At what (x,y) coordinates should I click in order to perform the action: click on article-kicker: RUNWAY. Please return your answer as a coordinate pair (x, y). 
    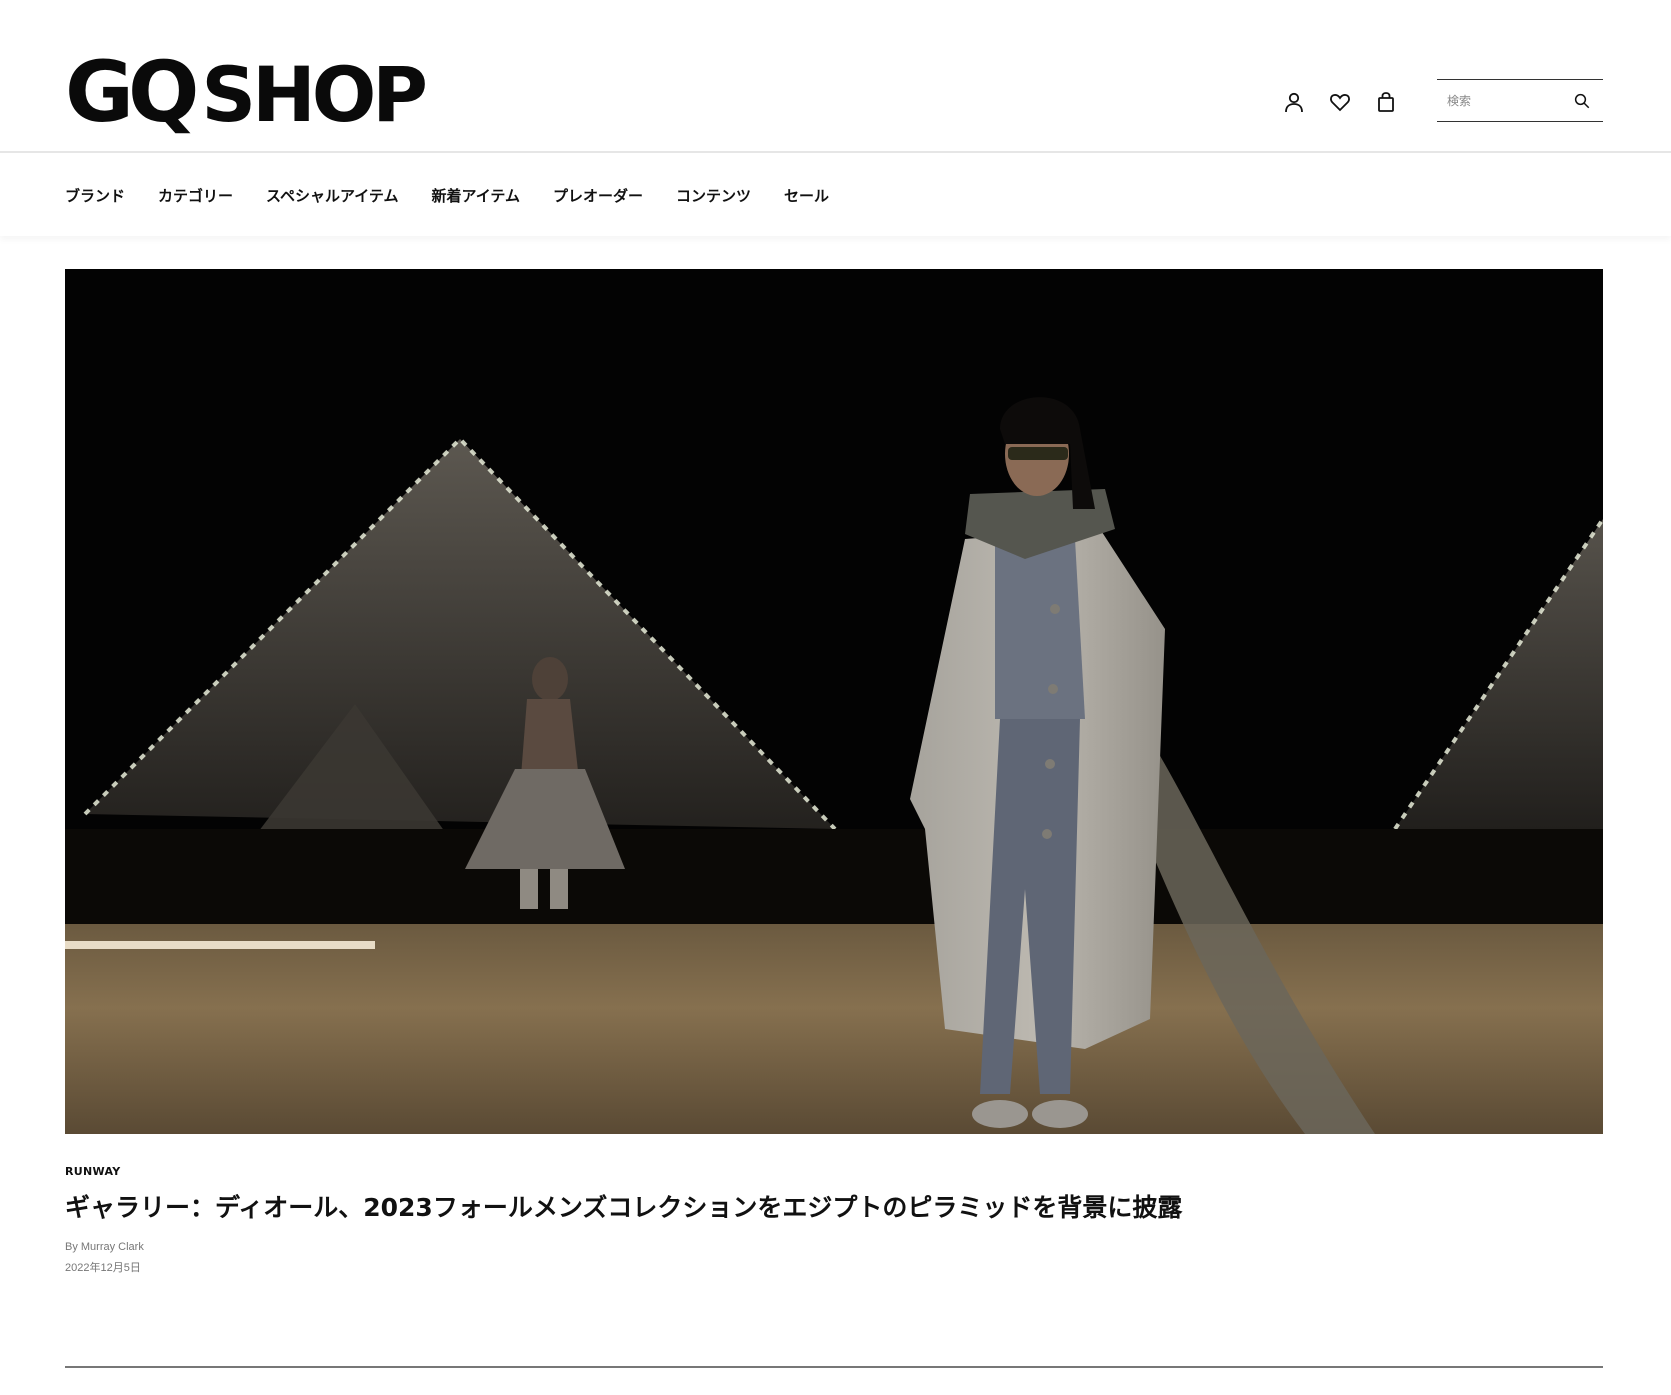
    Looking at the image, I should click on (92, 1171).